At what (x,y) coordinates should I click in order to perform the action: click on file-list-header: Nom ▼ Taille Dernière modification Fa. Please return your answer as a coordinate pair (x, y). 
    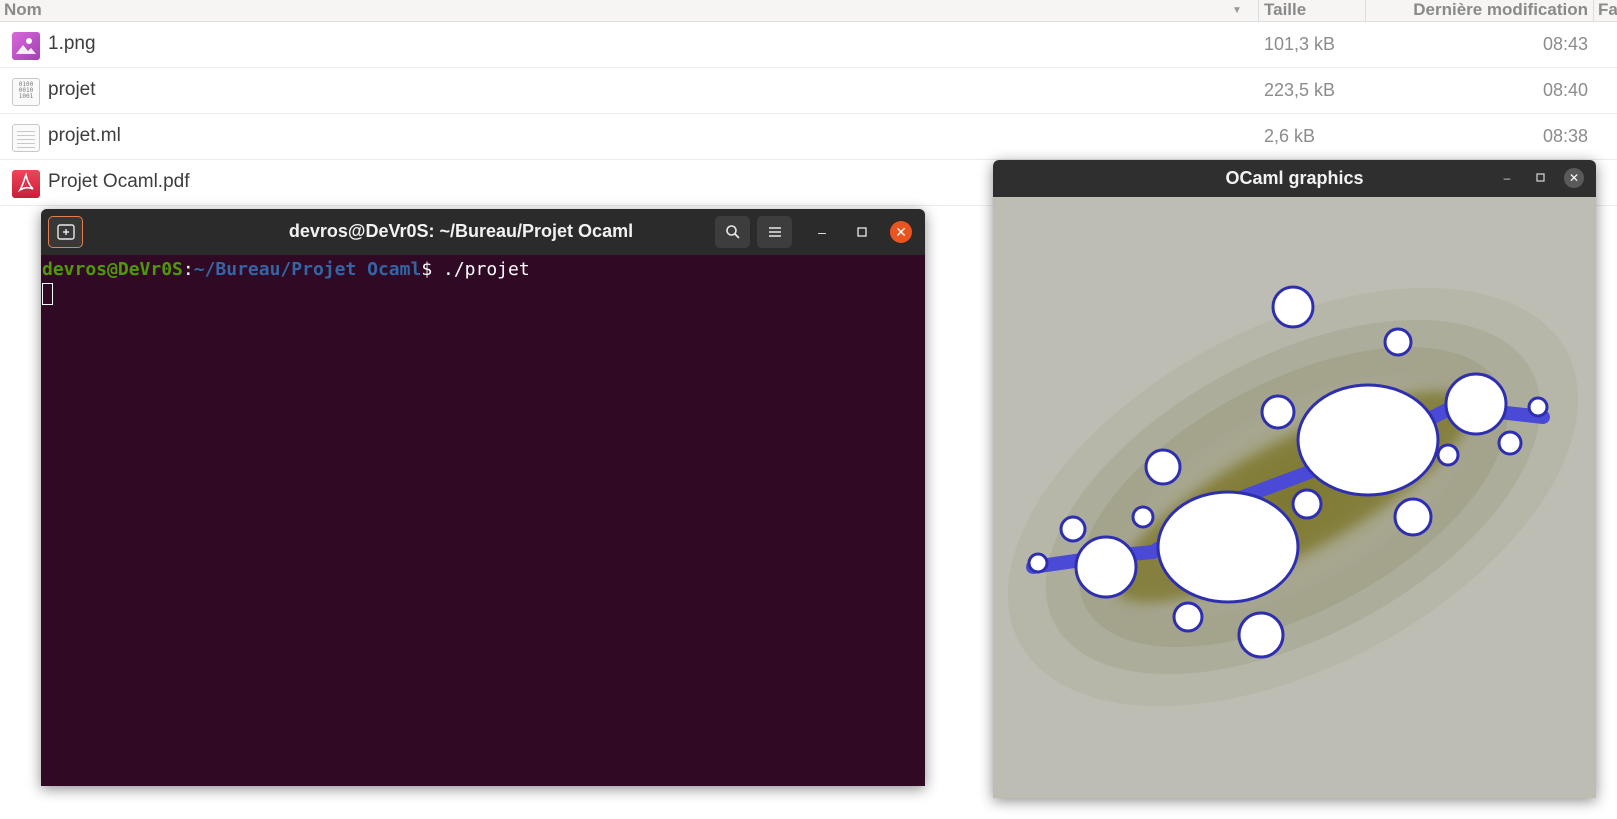
    Looking at the image, I should click on (808, 11).